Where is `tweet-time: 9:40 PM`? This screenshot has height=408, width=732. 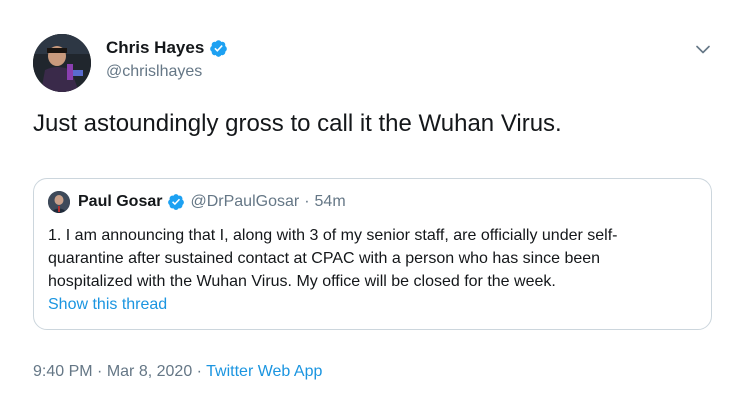
tweet-time: 9:40 PM is located at coordinates (63, 371).